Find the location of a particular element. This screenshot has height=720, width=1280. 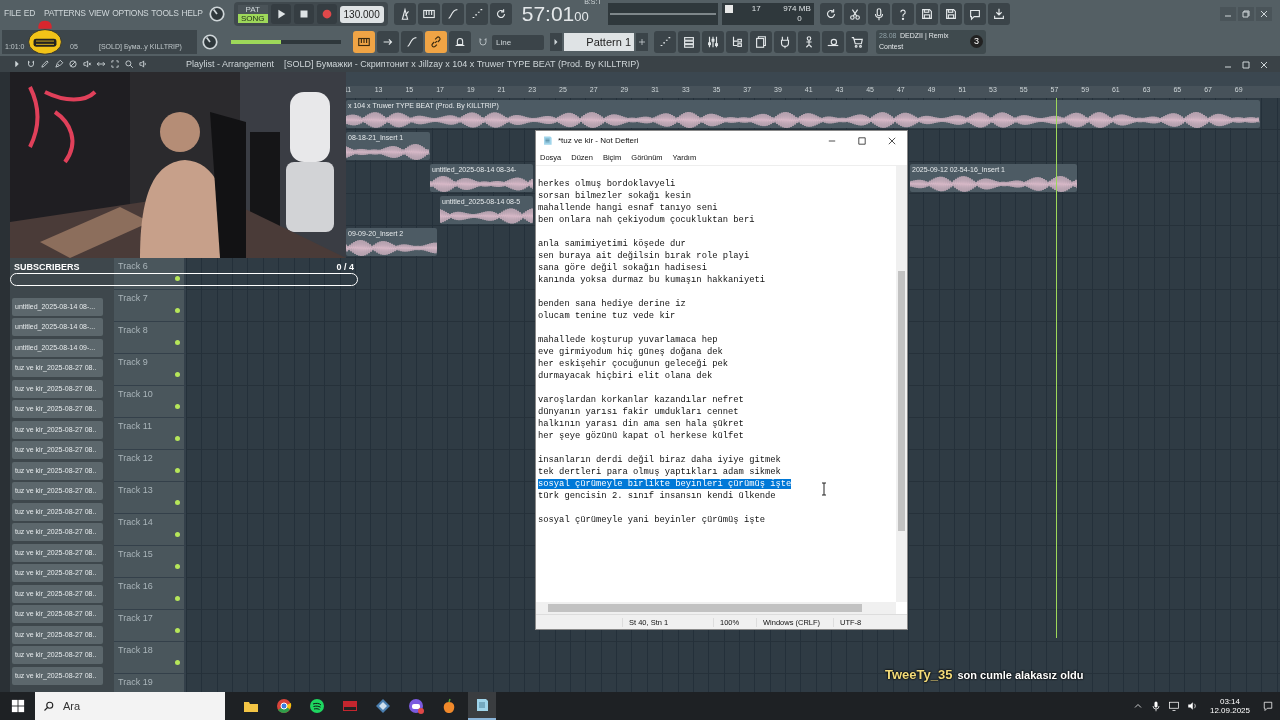

taskbar-app is located at coordinates (482, 706).